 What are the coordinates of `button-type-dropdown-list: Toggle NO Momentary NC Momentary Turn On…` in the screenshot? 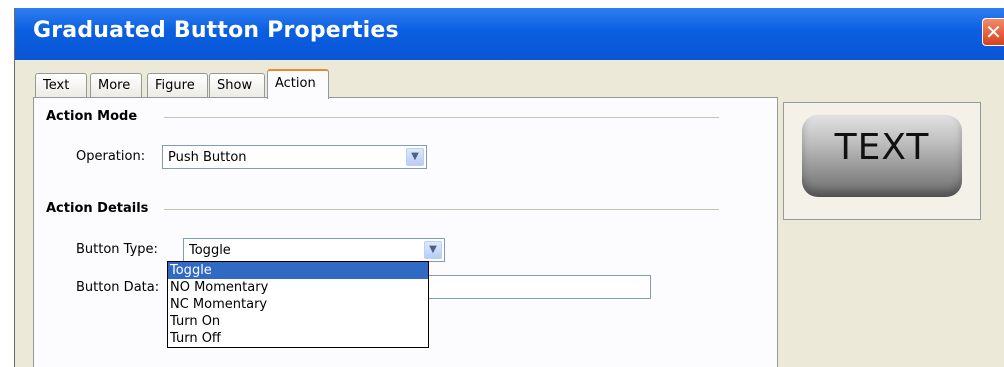 It's located at (298, 304).